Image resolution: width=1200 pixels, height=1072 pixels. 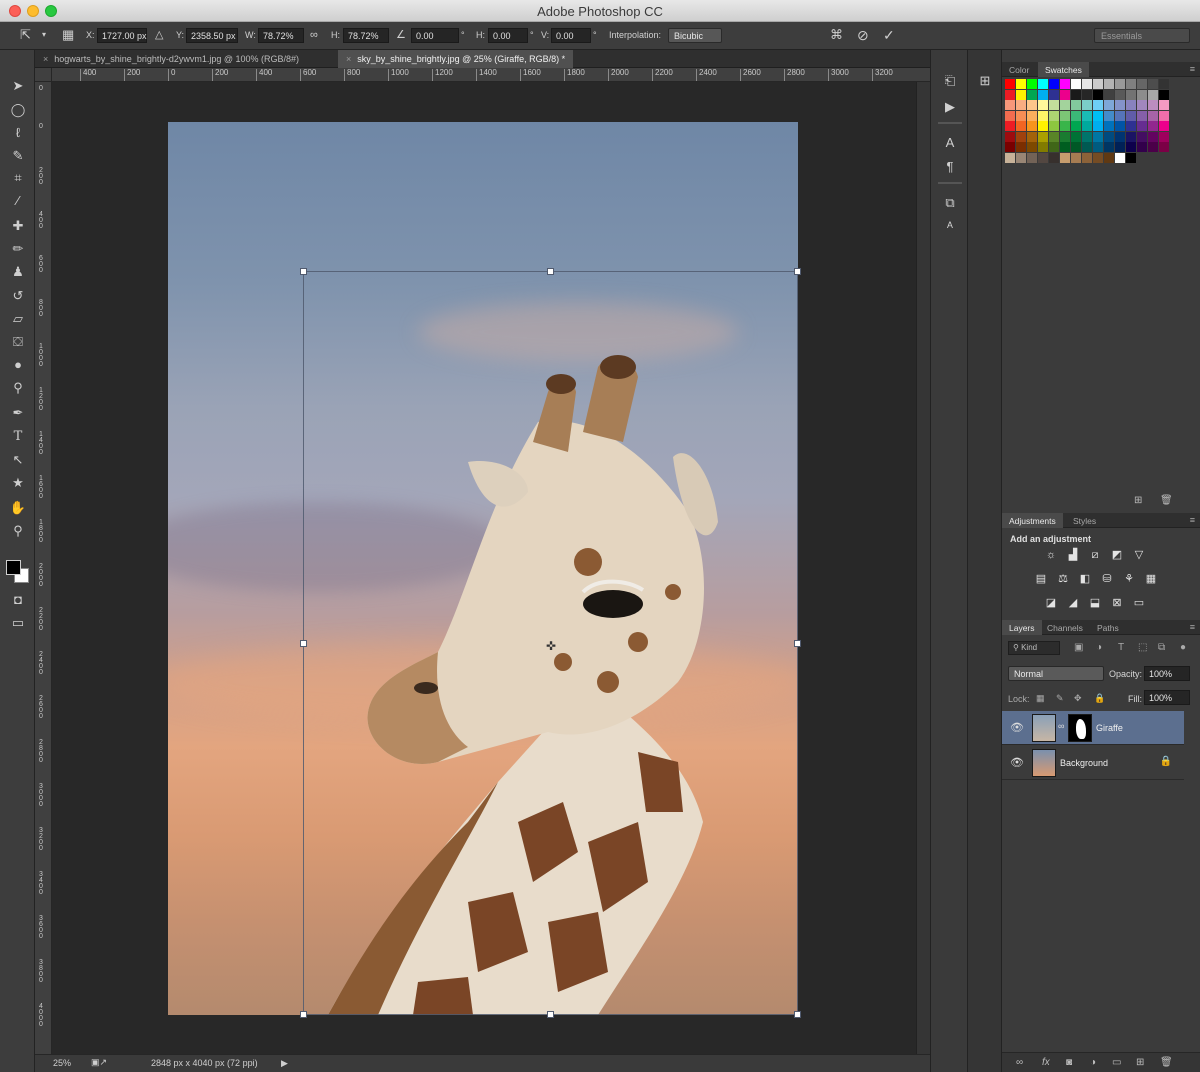 I want to click on transform-handle-top-left, so click(x=303, y=271).